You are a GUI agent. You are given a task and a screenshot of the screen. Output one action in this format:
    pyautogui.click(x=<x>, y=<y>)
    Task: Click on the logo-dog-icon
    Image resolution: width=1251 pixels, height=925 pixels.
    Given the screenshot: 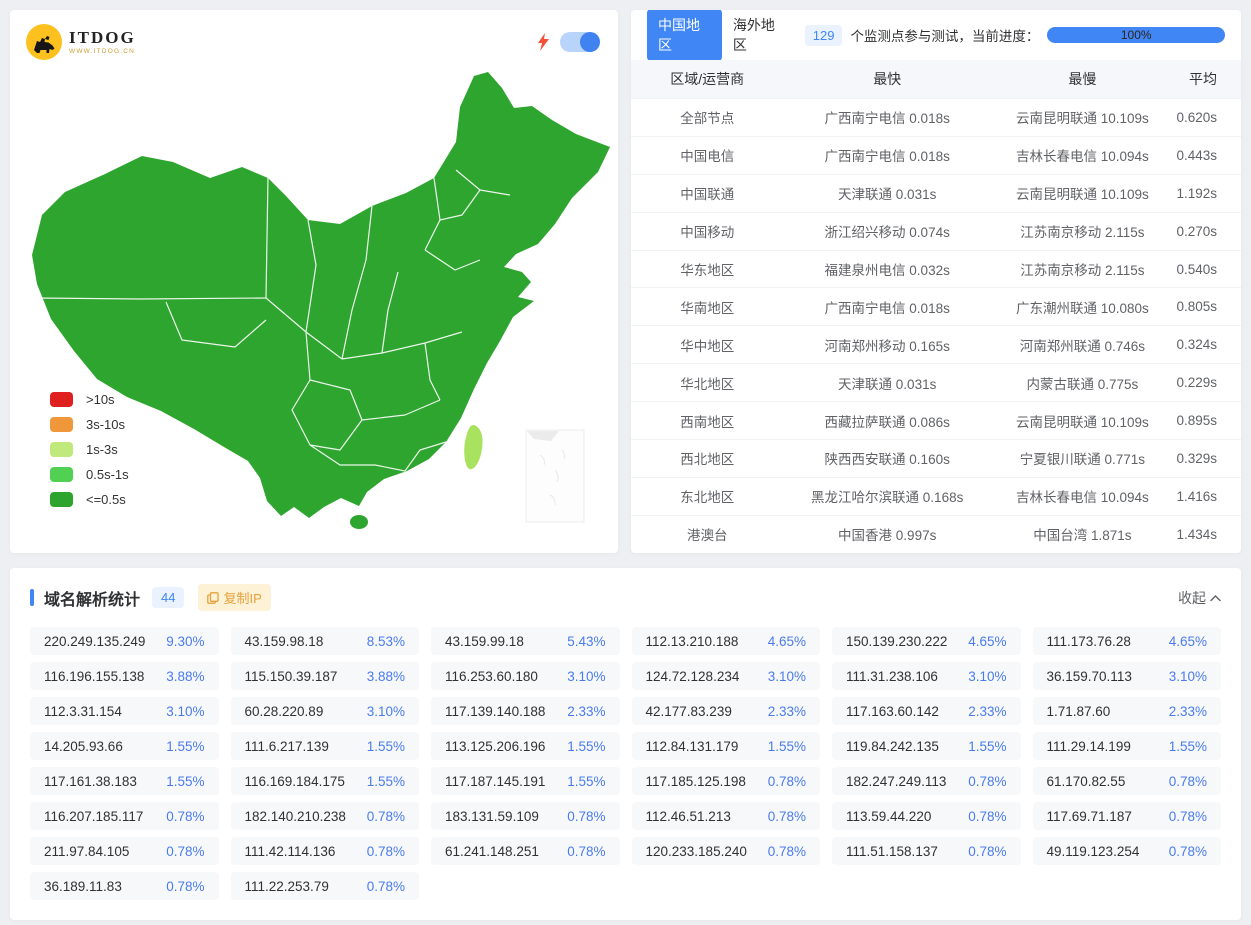 What is the action you would take?
    pyautogui.click(x=44, y=42)
    